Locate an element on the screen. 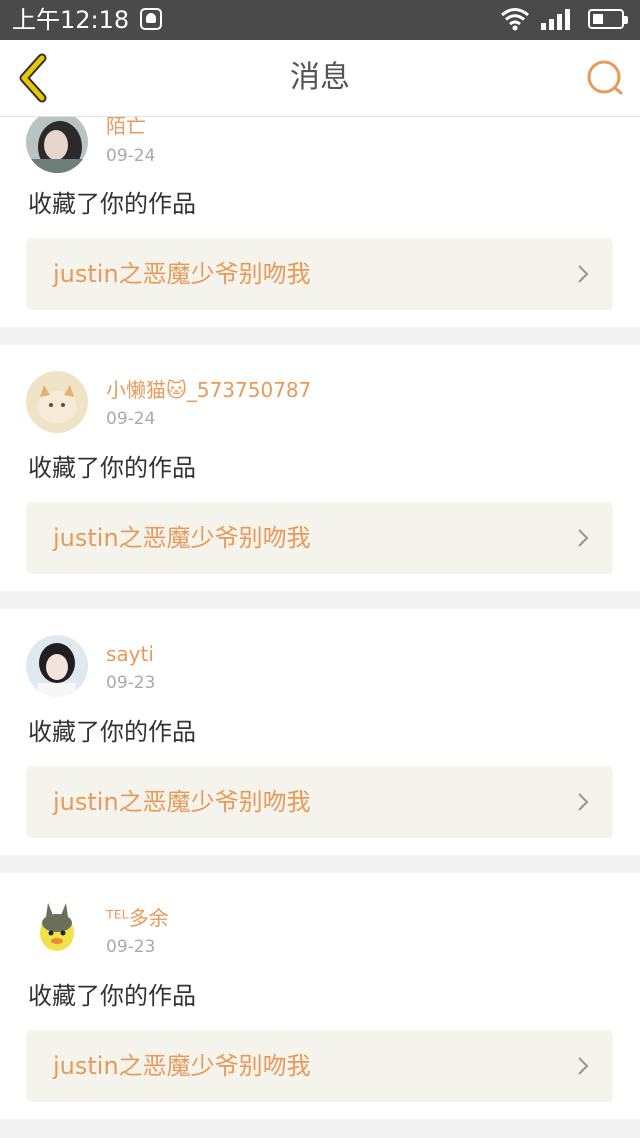  page-title: 消息 is located at coordinates (320, 77).